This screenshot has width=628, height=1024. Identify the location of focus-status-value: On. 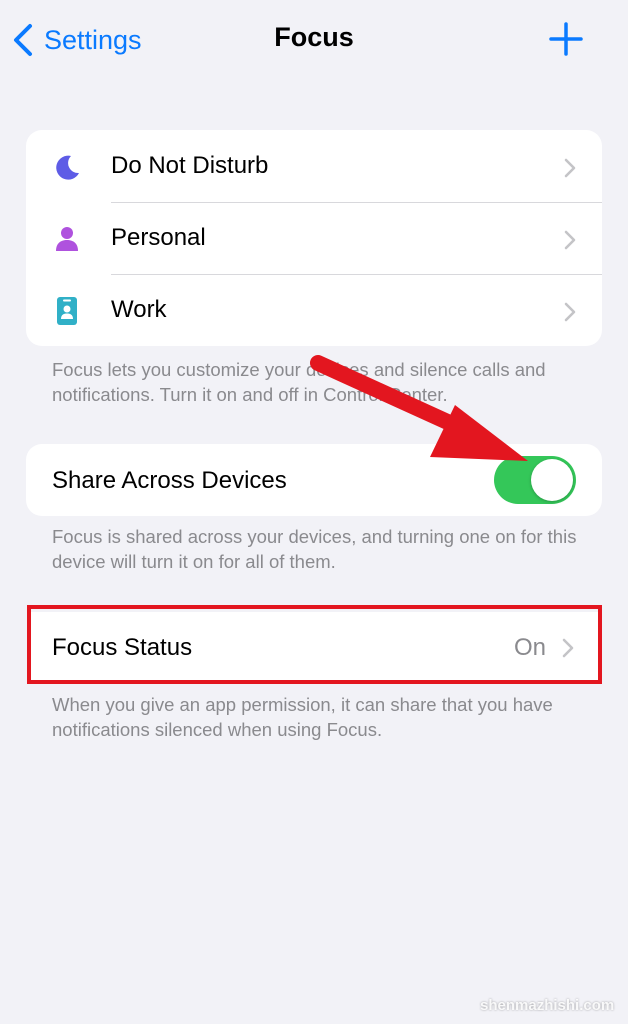
(529, 647).